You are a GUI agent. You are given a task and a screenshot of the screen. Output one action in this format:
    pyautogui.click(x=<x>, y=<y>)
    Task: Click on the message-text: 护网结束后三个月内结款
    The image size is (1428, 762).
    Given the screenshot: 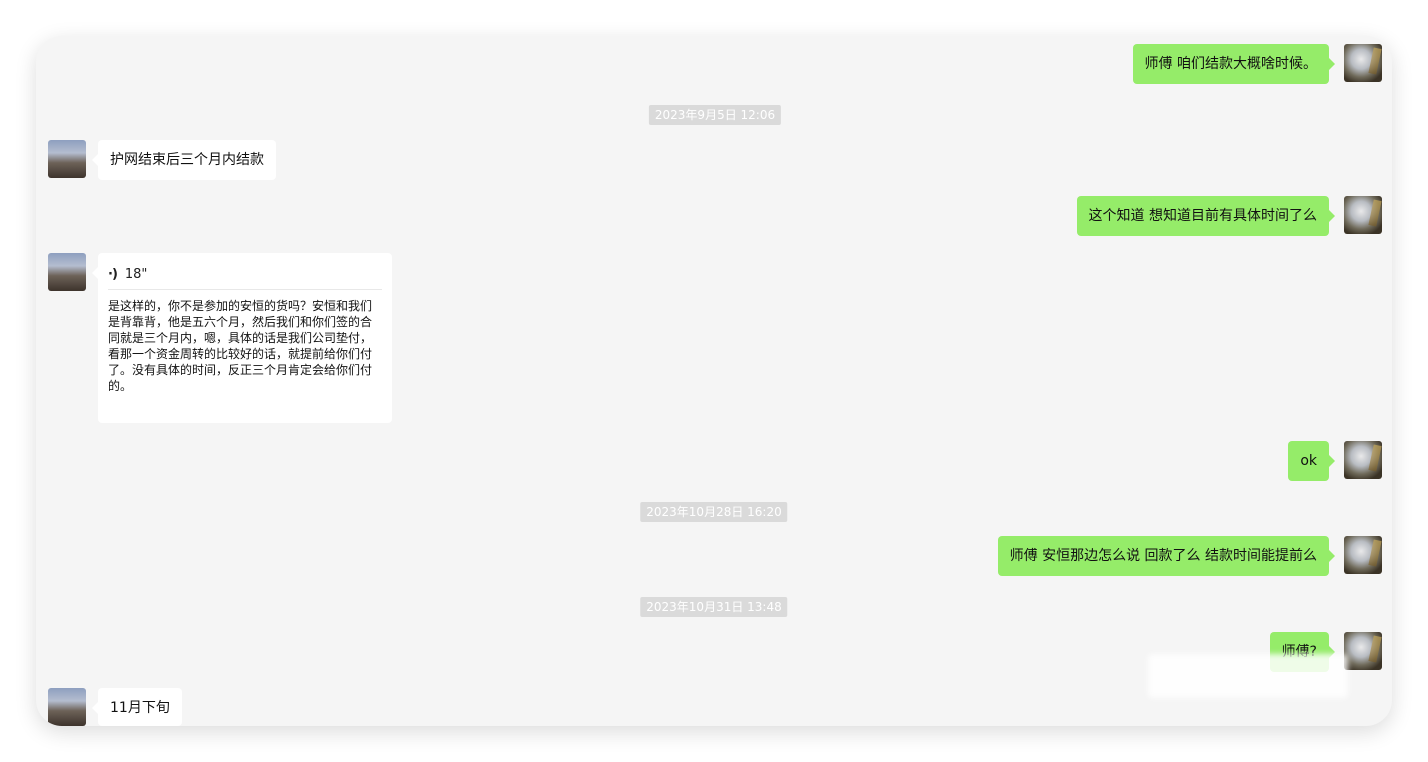 What is the action you would take?
    pyautogui.click(x=187, y=160)
    